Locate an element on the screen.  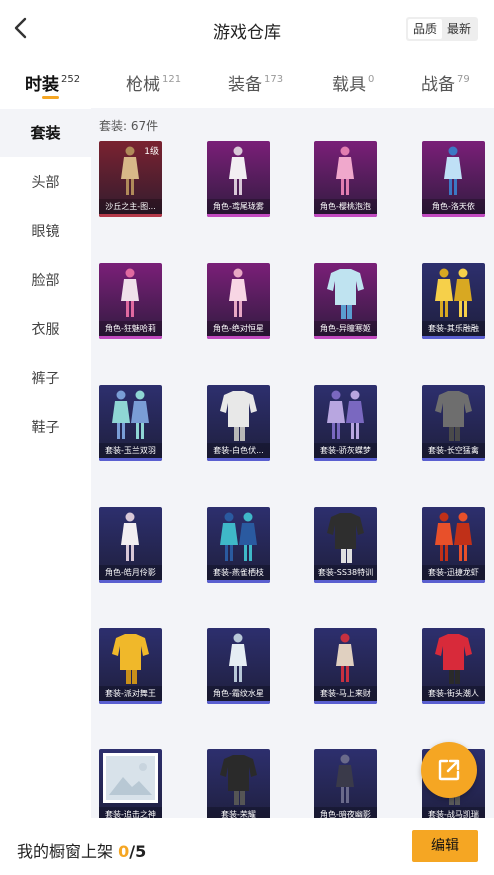
sidebar-item-pants: 裤子 is located at coordinates (45, 379).